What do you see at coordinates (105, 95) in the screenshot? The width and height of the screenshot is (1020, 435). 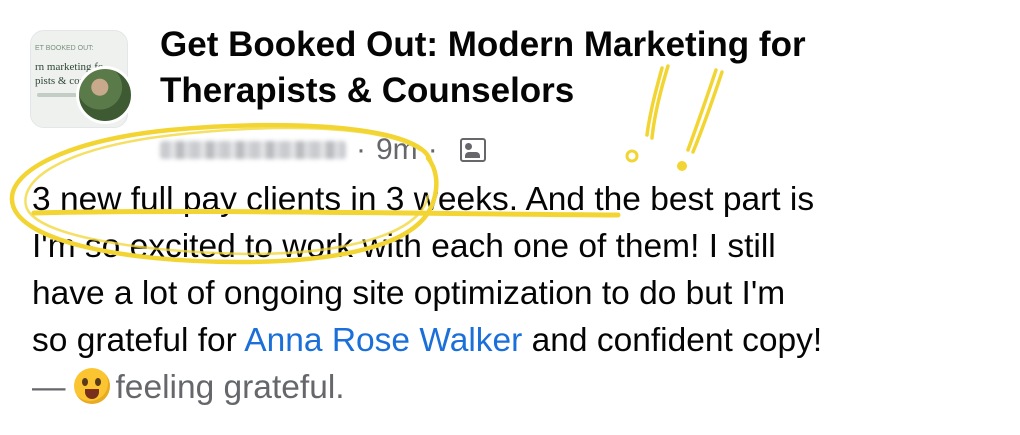 I see `poster-avatar` at bounding box center [105, 95].